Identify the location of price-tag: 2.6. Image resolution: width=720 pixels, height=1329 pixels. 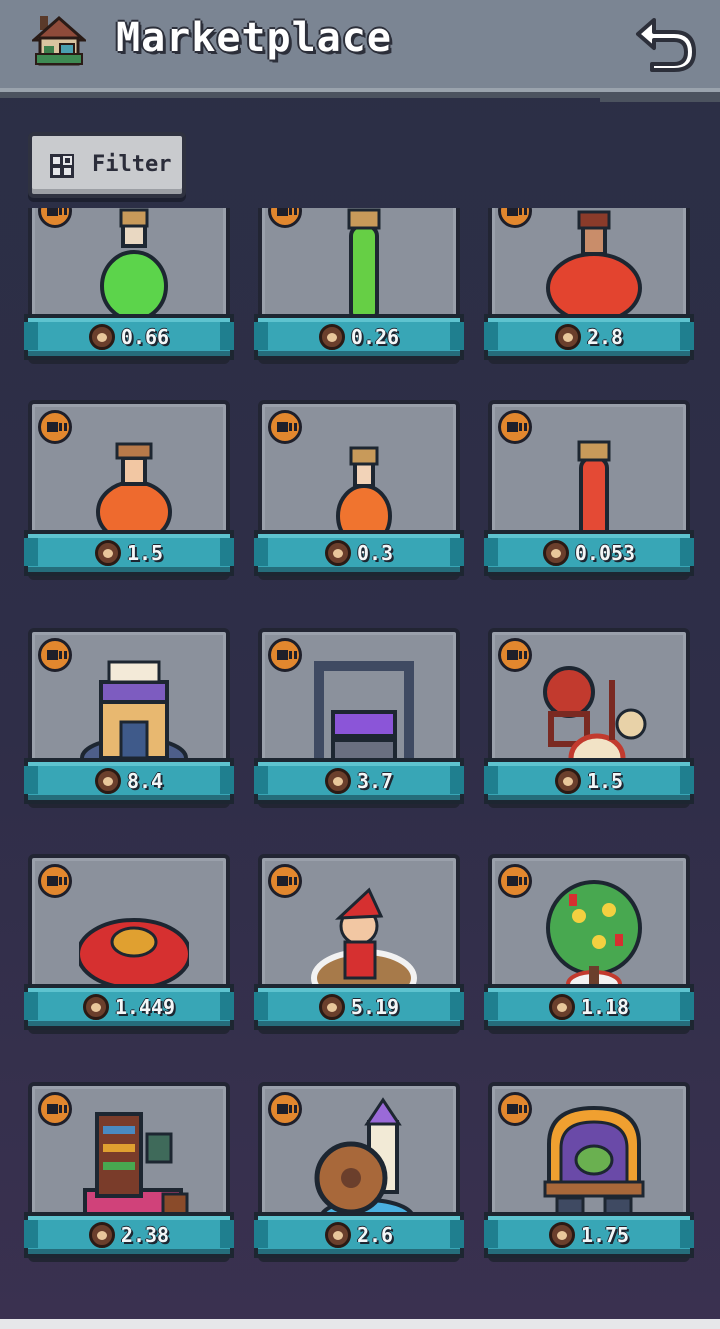
(359, 1235).